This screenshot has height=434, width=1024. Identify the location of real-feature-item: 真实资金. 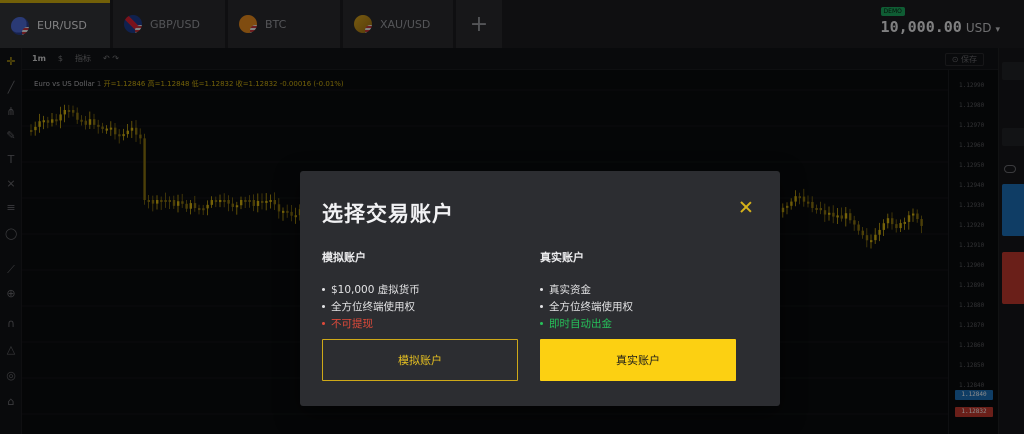
(638, 290).